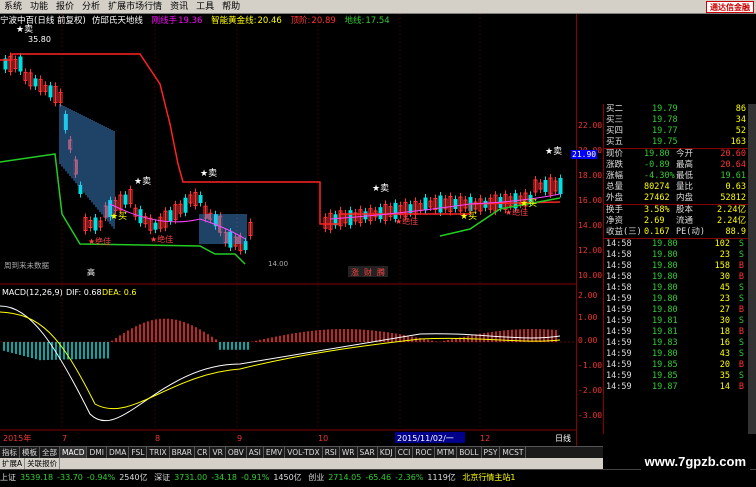 Image resolution: width=756 pixels, height=487 pixels. I want to click on indicator-tab: MCST, so click(513, 452).